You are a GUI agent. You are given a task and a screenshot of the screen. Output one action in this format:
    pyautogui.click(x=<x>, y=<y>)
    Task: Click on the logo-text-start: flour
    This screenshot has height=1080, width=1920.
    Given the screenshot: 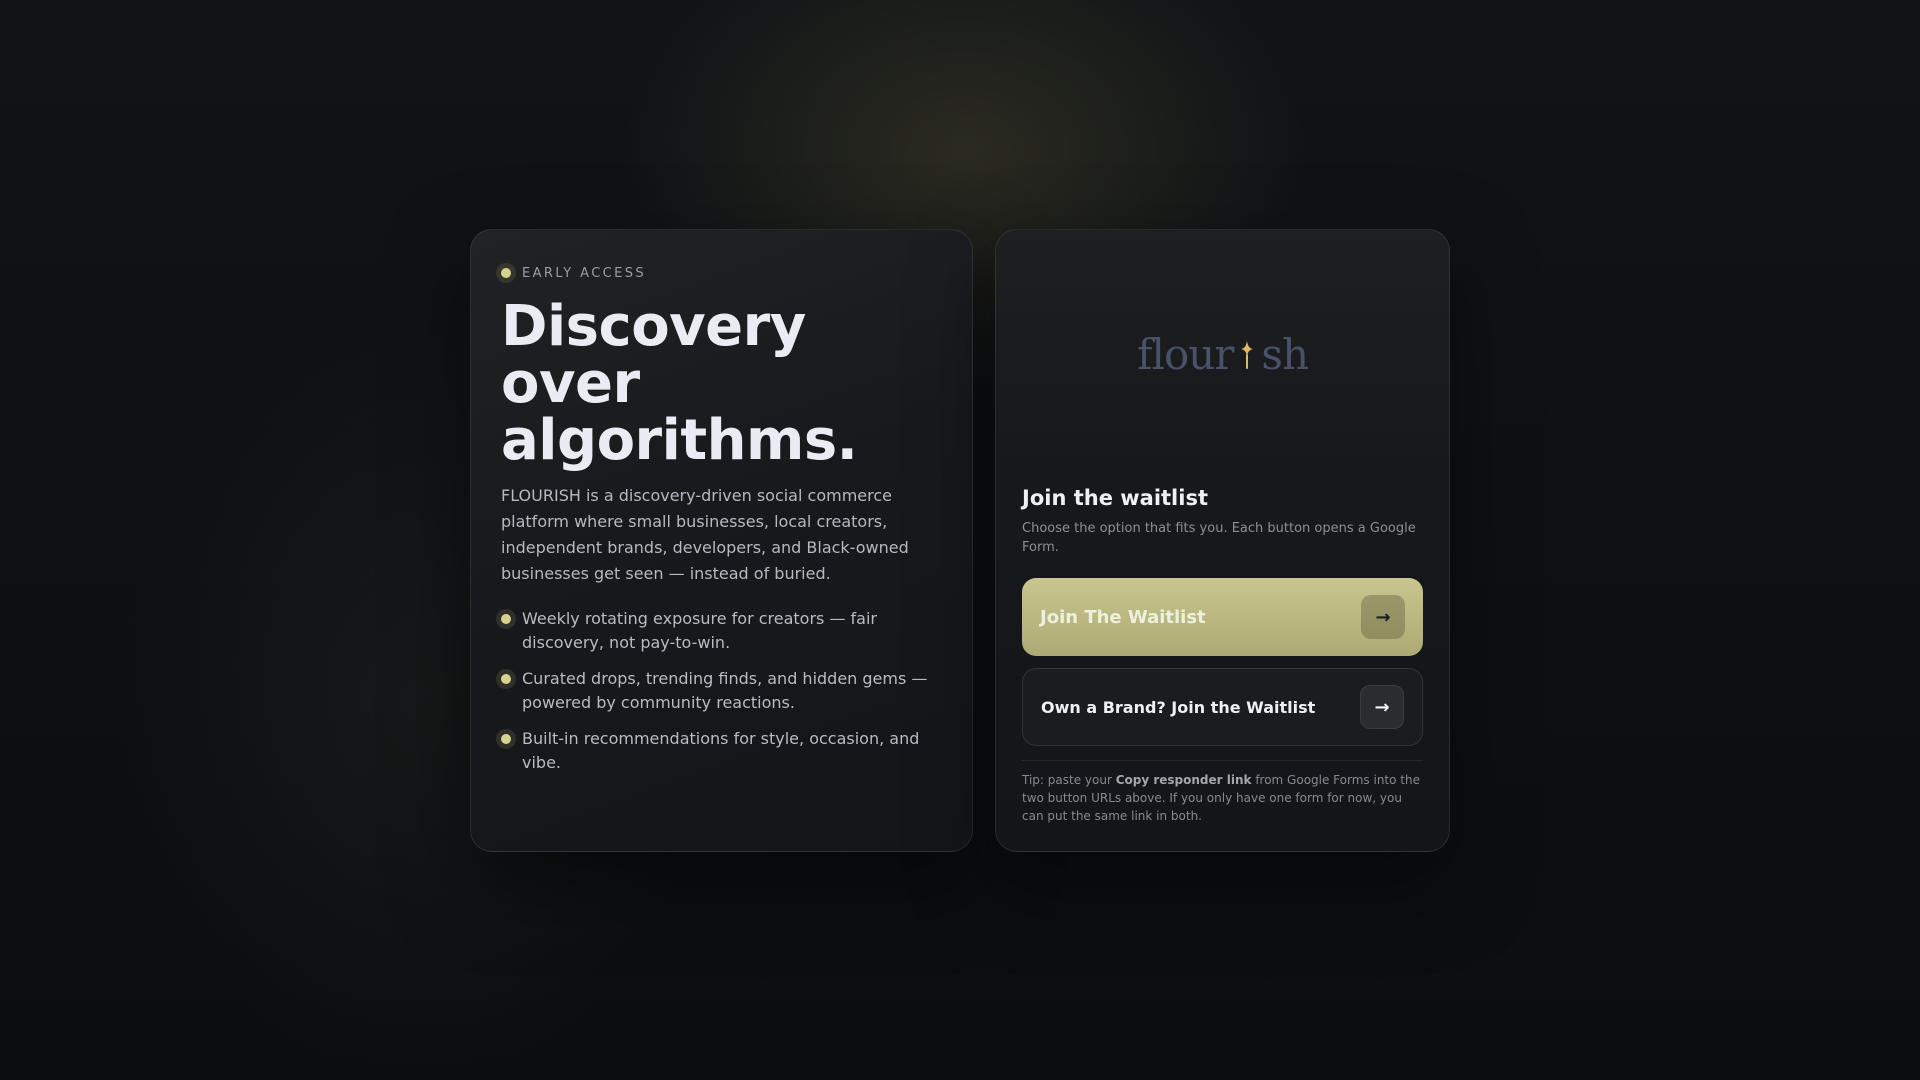 What is the action you would take?
    pyautogui.click(x=1185, y=354)
    